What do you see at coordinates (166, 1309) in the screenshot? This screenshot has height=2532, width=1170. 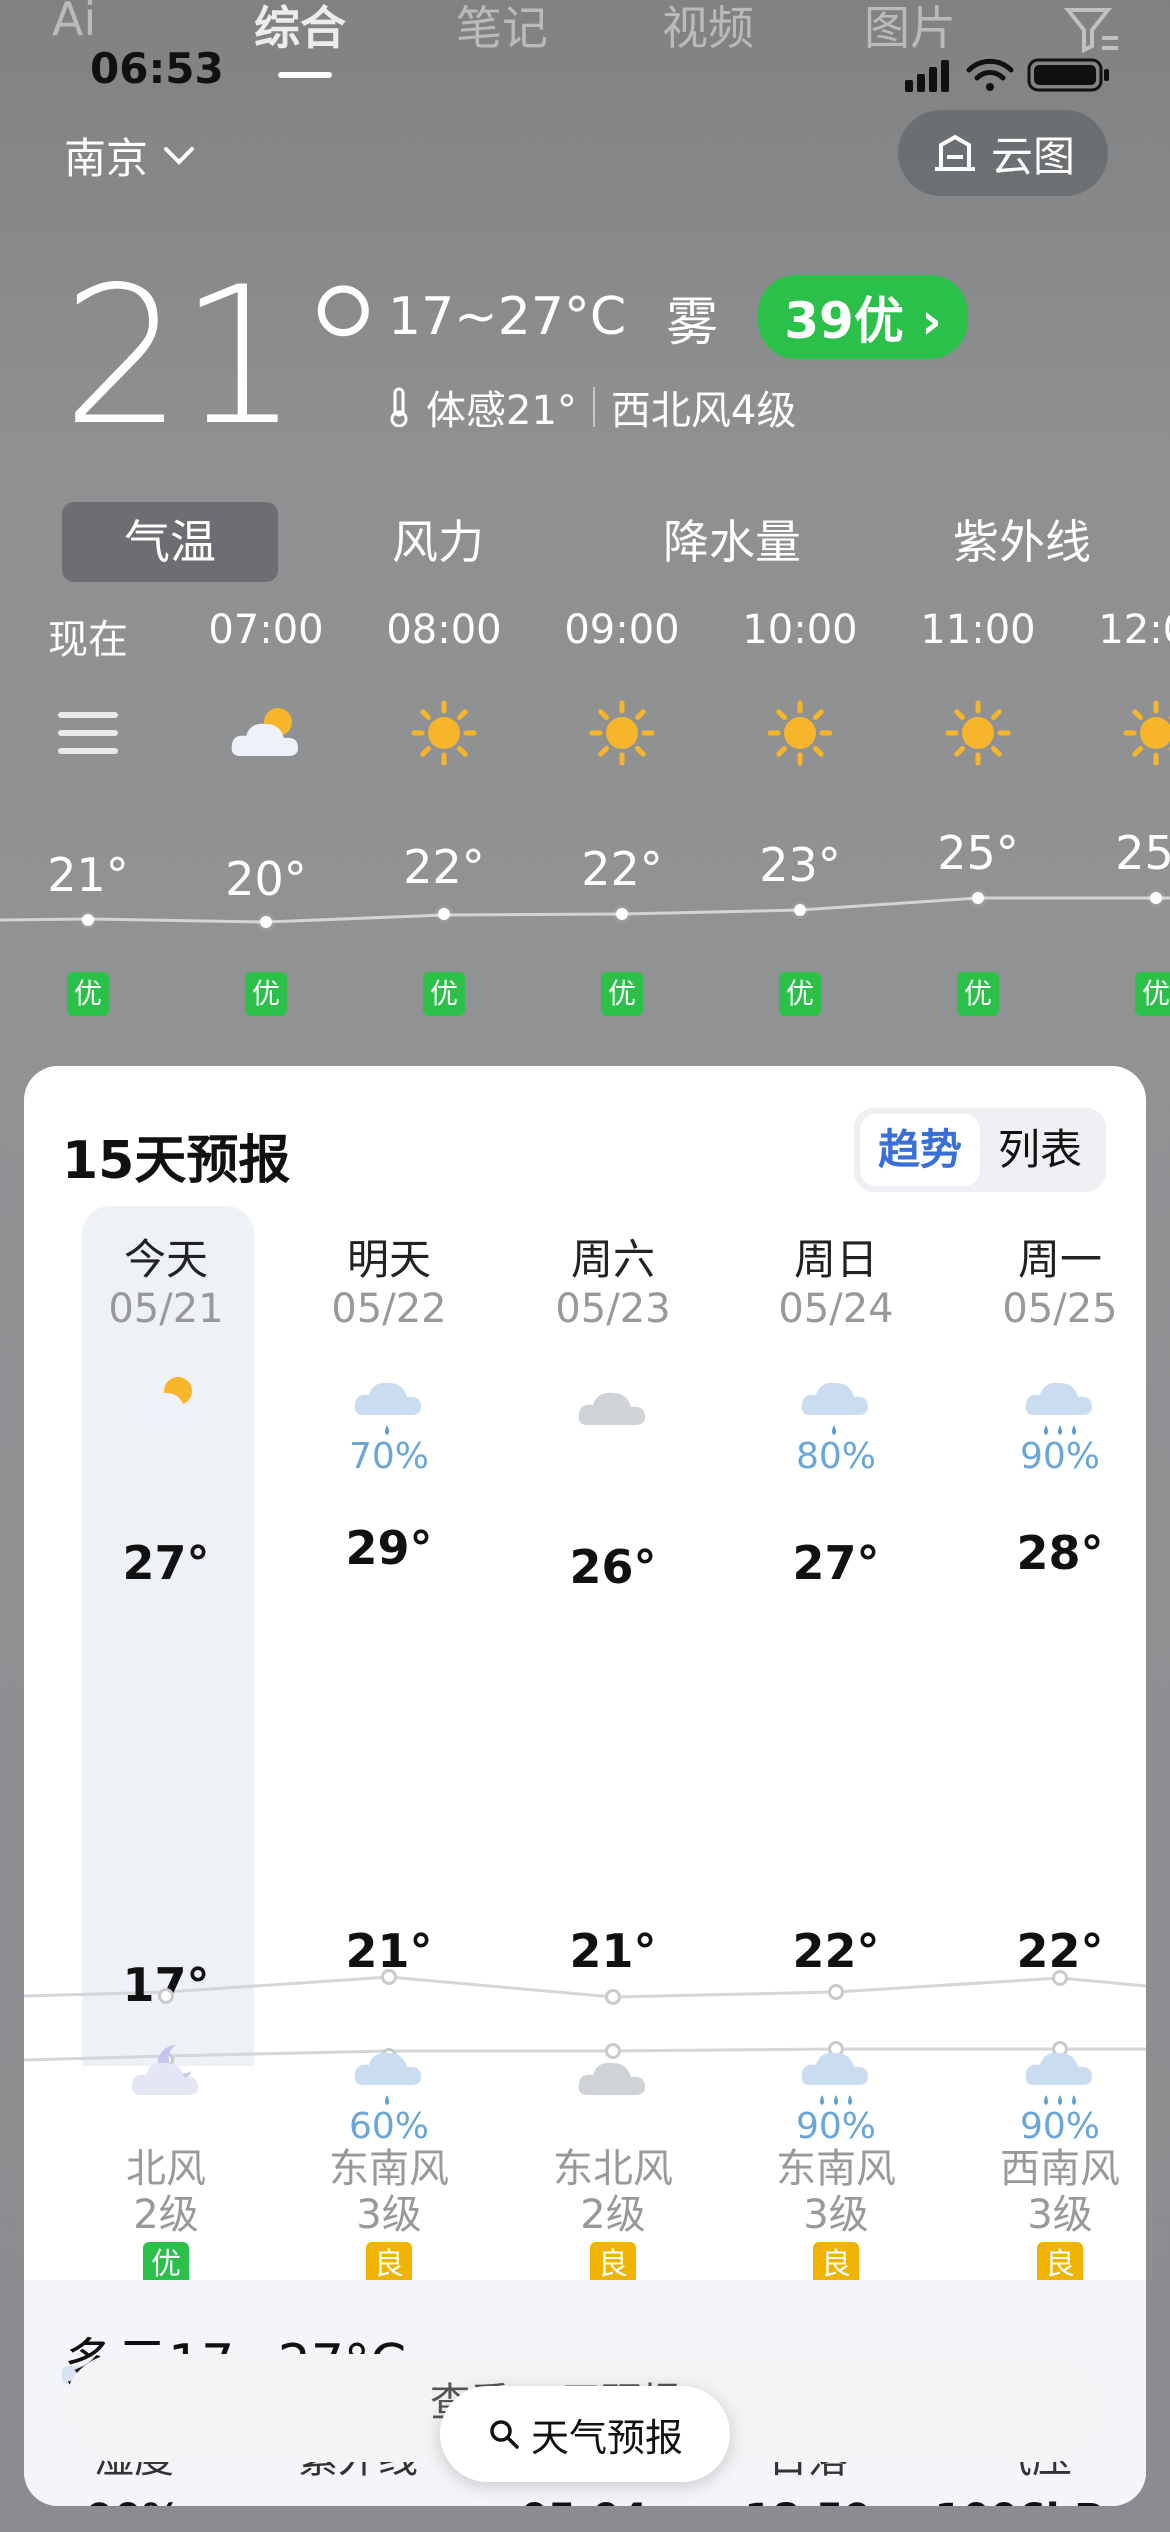 I see `day-date: 05/21` at bounding box center [166, 1309].